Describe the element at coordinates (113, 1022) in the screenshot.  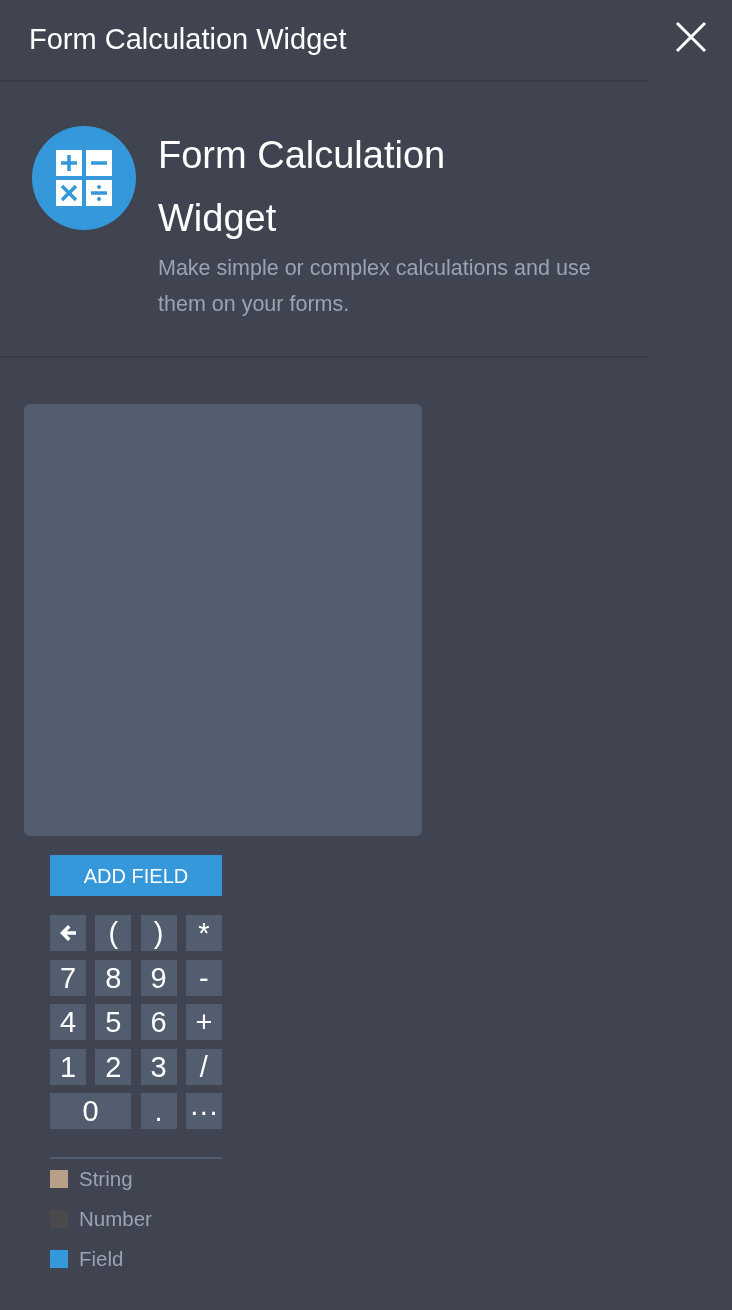
I see `keypad-key: 5` at that location.